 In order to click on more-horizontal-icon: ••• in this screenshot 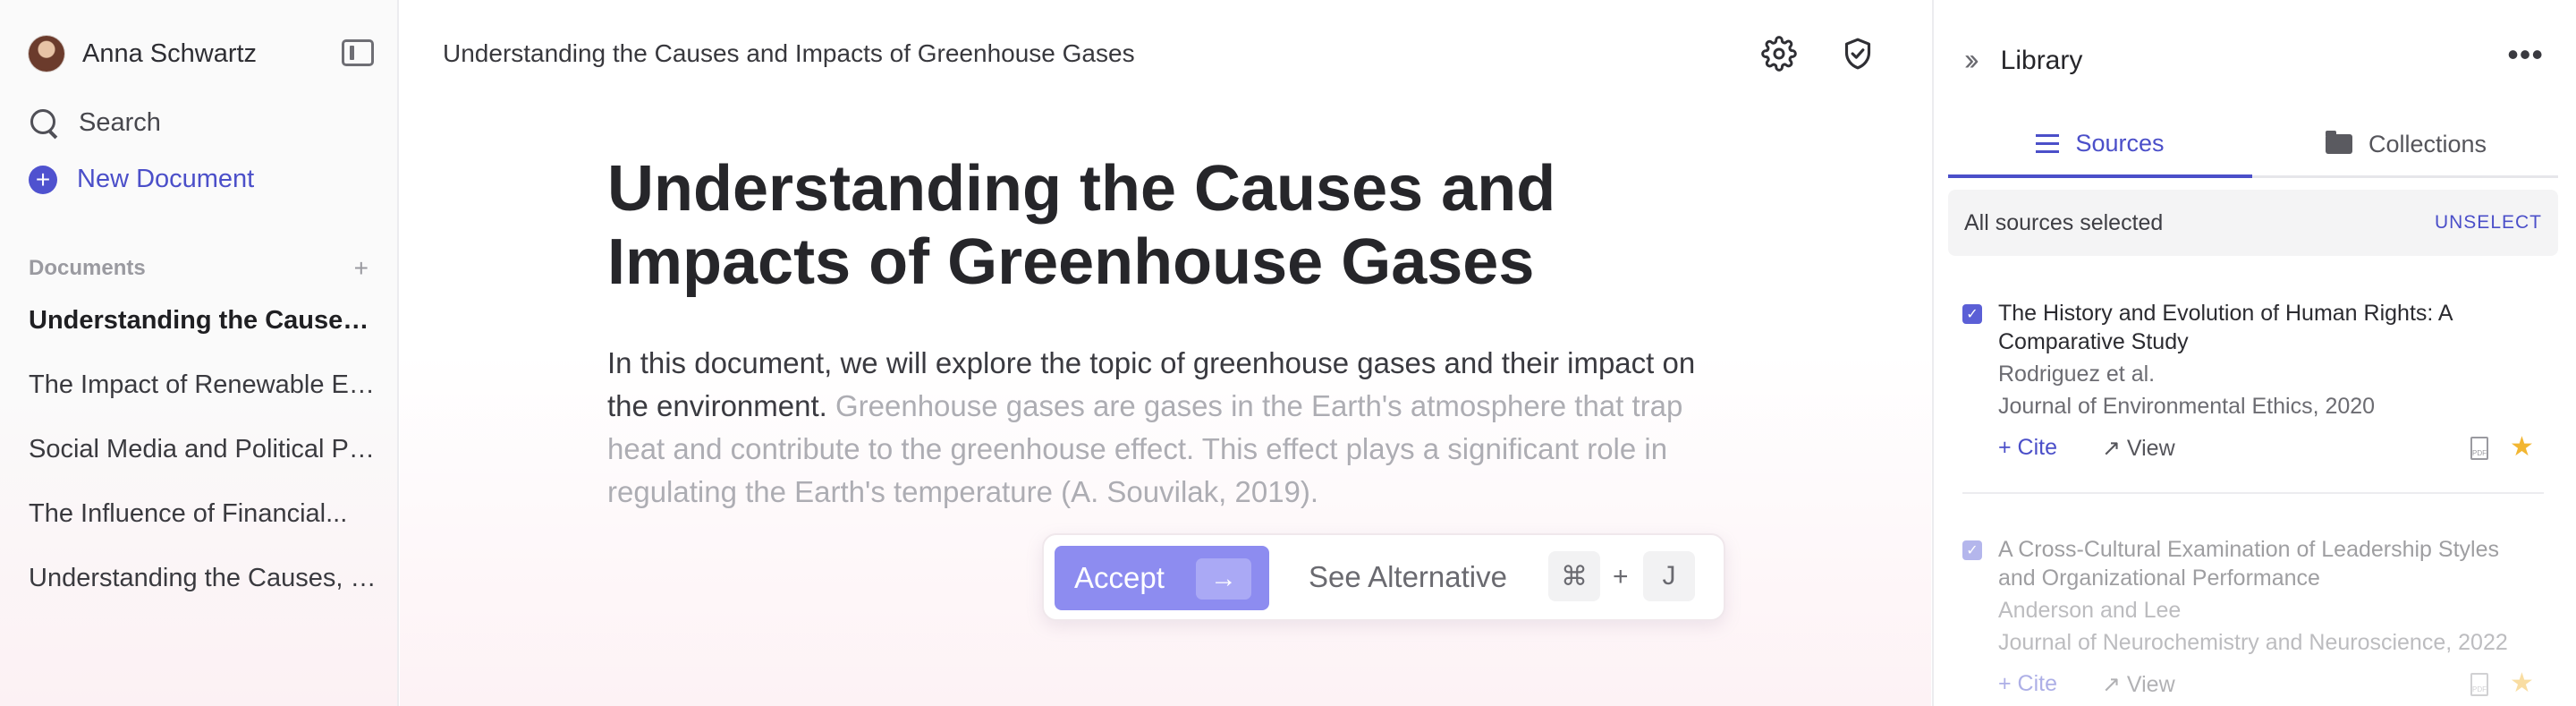, I will do `click(2525, 54)`.